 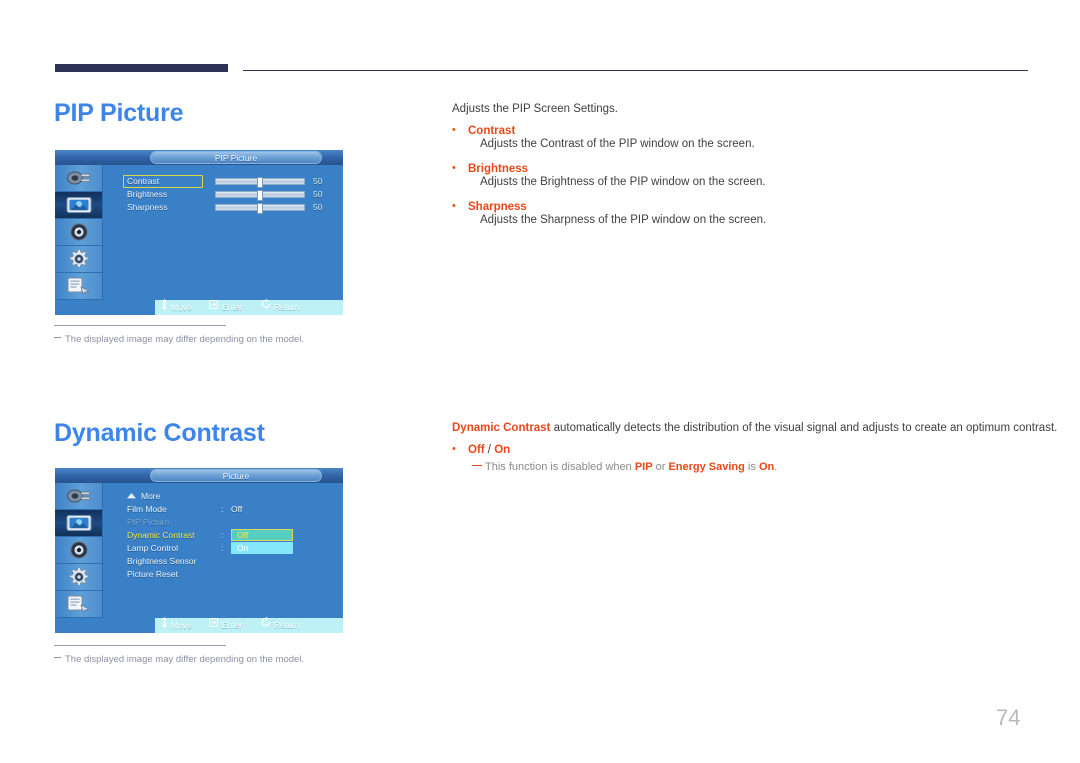 What do you see at coordinates (147, 509) in the screenshot?
I see `osd-row-label-film-mode: Film Mode` at bounding box center [147, 509].